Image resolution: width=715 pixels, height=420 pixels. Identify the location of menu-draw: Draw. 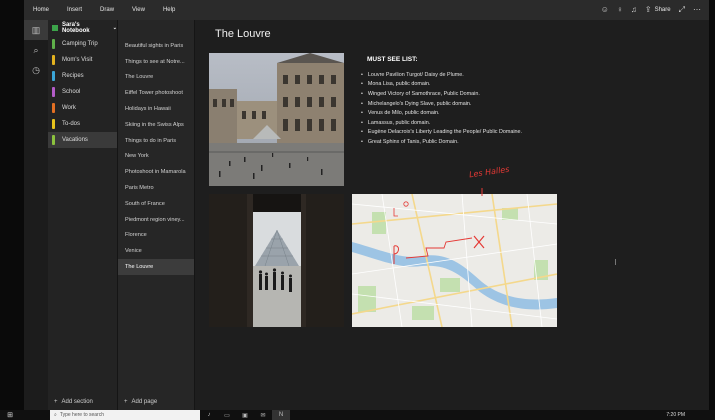
(107, 10).